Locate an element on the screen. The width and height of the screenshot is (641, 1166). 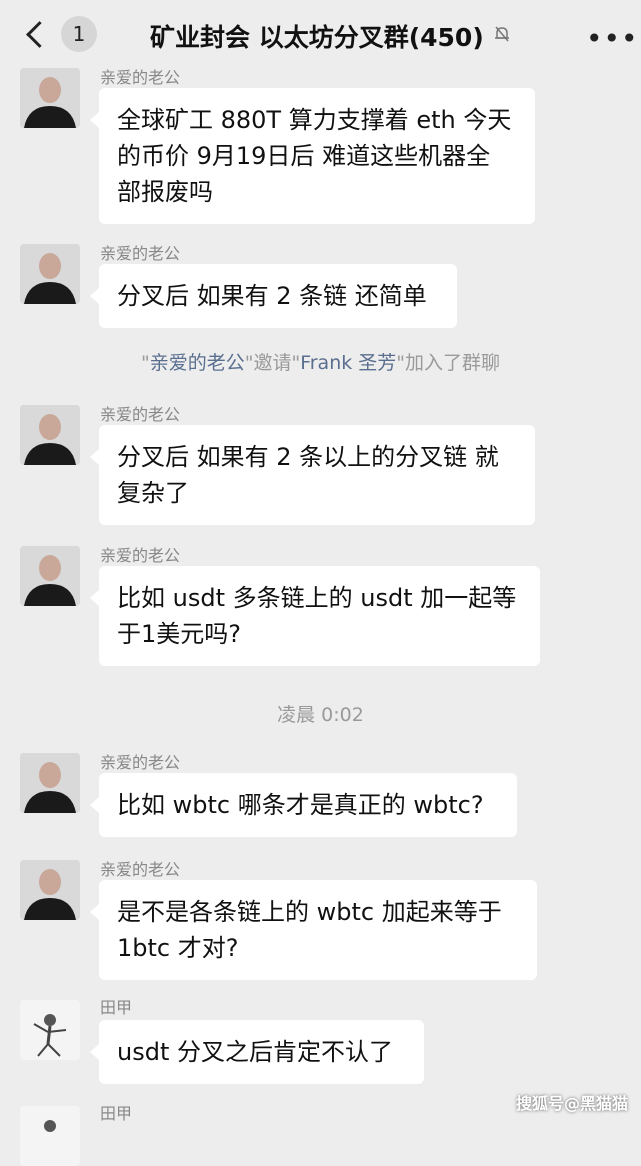
message-bubble: 比如 usdt 多条链上的 usdt 加一起等 于1美元吗? is located at coordinates (315, 616).